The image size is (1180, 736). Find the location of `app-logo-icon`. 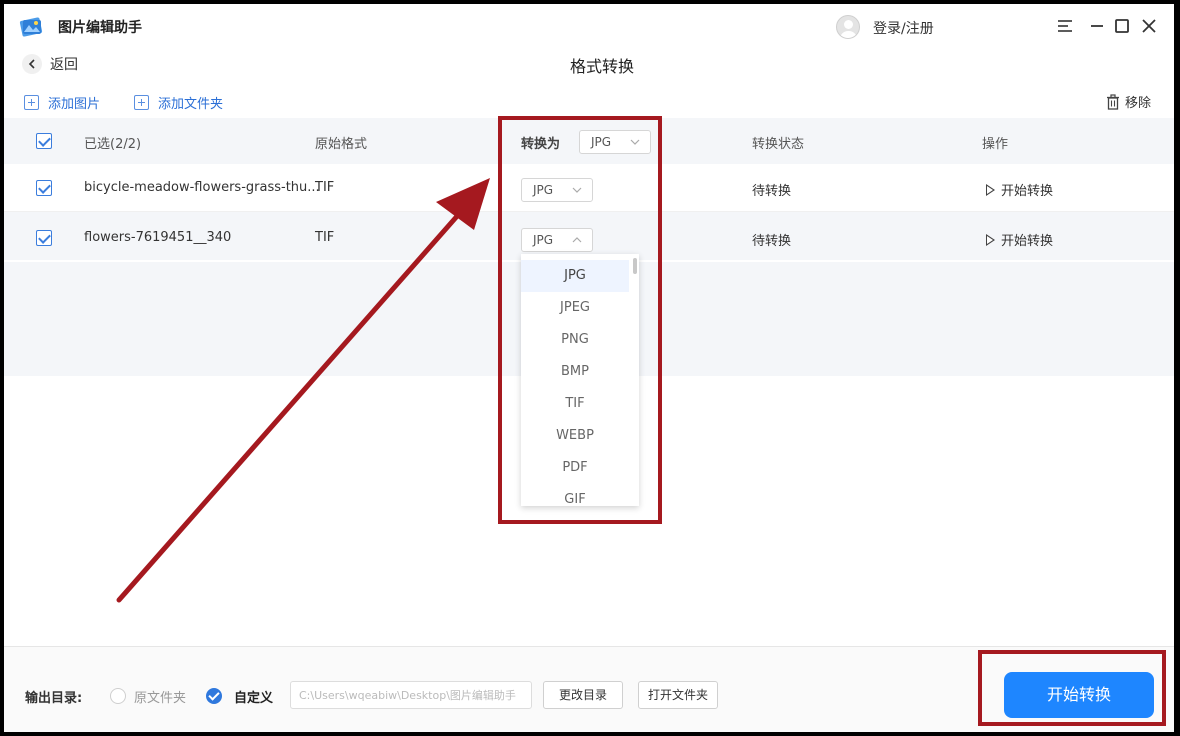

app-logo-icon is located at coordinates (31, 27).